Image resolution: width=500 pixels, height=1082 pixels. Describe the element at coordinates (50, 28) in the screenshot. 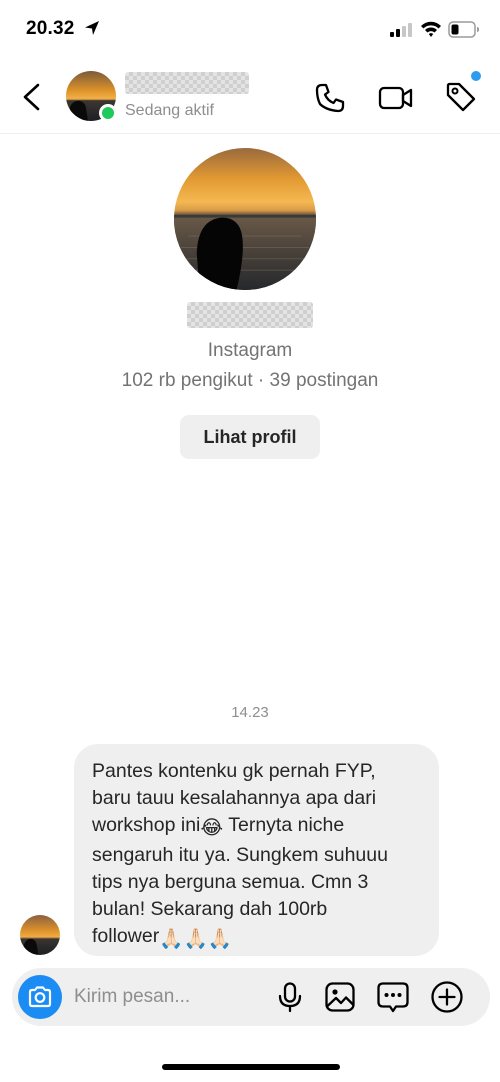

I see `status-time: 20.32` at that location.